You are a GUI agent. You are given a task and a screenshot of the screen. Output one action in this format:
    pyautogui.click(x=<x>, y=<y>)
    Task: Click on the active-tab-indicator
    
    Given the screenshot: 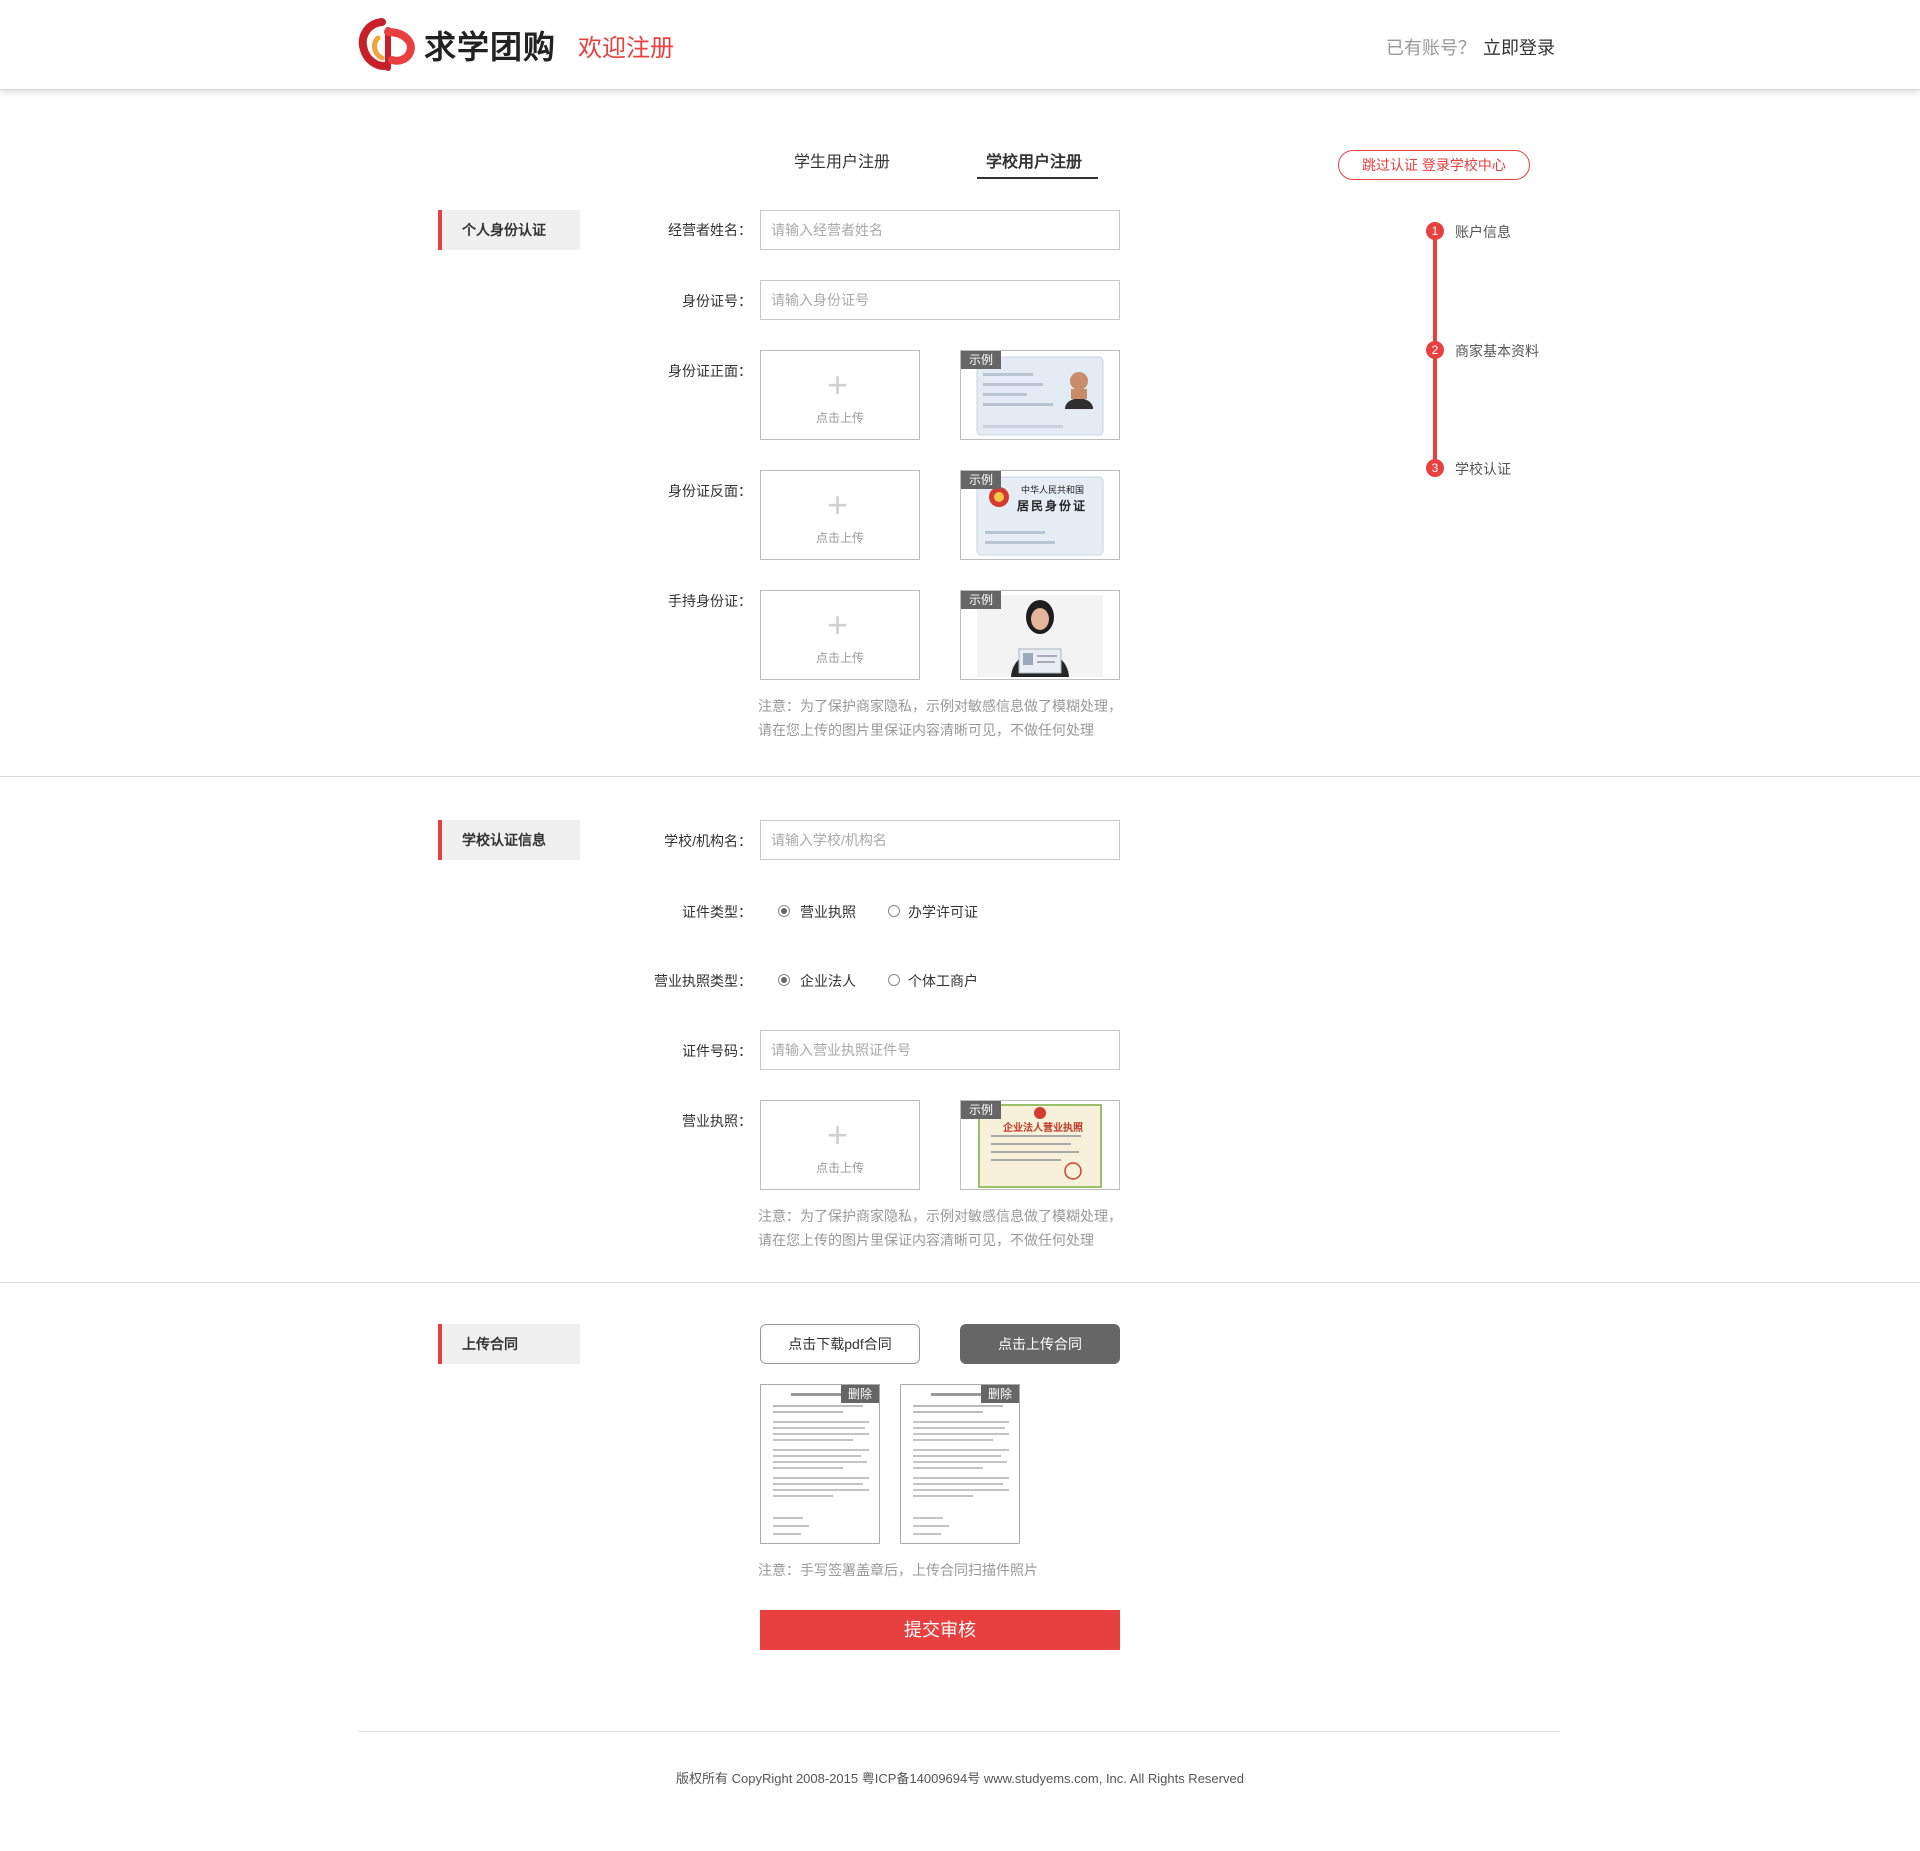 What is the action you would take?
    pyautogui.click(x=1037, y=178)
    